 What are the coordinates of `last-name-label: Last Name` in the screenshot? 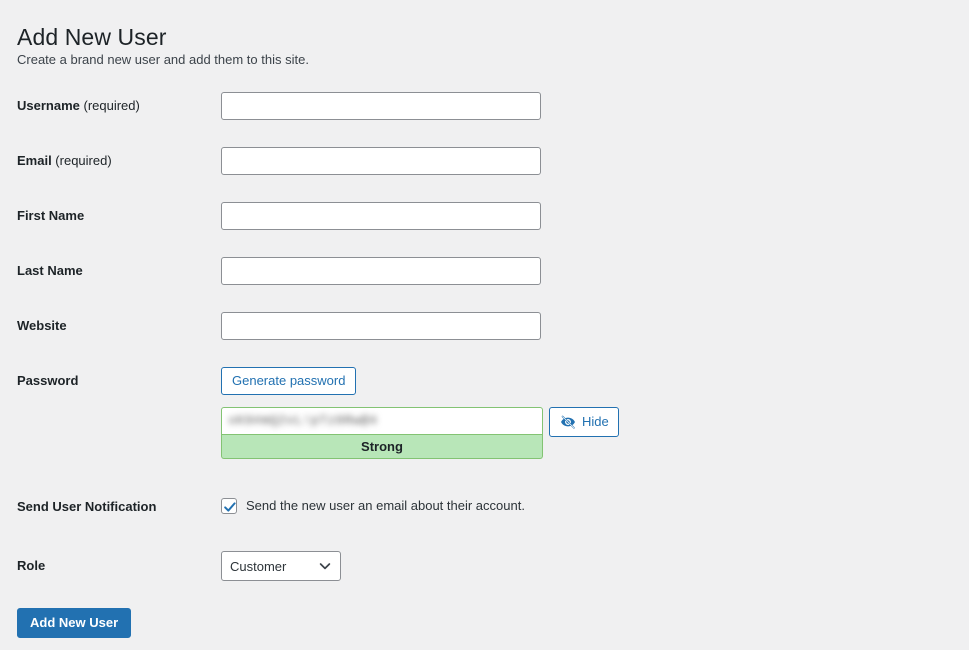 It's located at (50, 270).